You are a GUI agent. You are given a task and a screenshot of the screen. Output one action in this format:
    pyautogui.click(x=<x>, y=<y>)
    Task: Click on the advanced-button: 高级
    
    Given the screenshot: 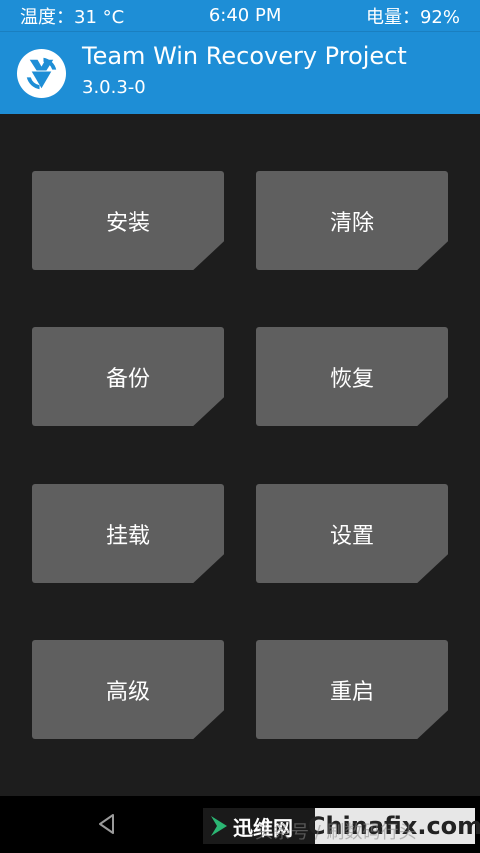 What is the action you would take?
    pyautogui.click(x=128, y=689)
    